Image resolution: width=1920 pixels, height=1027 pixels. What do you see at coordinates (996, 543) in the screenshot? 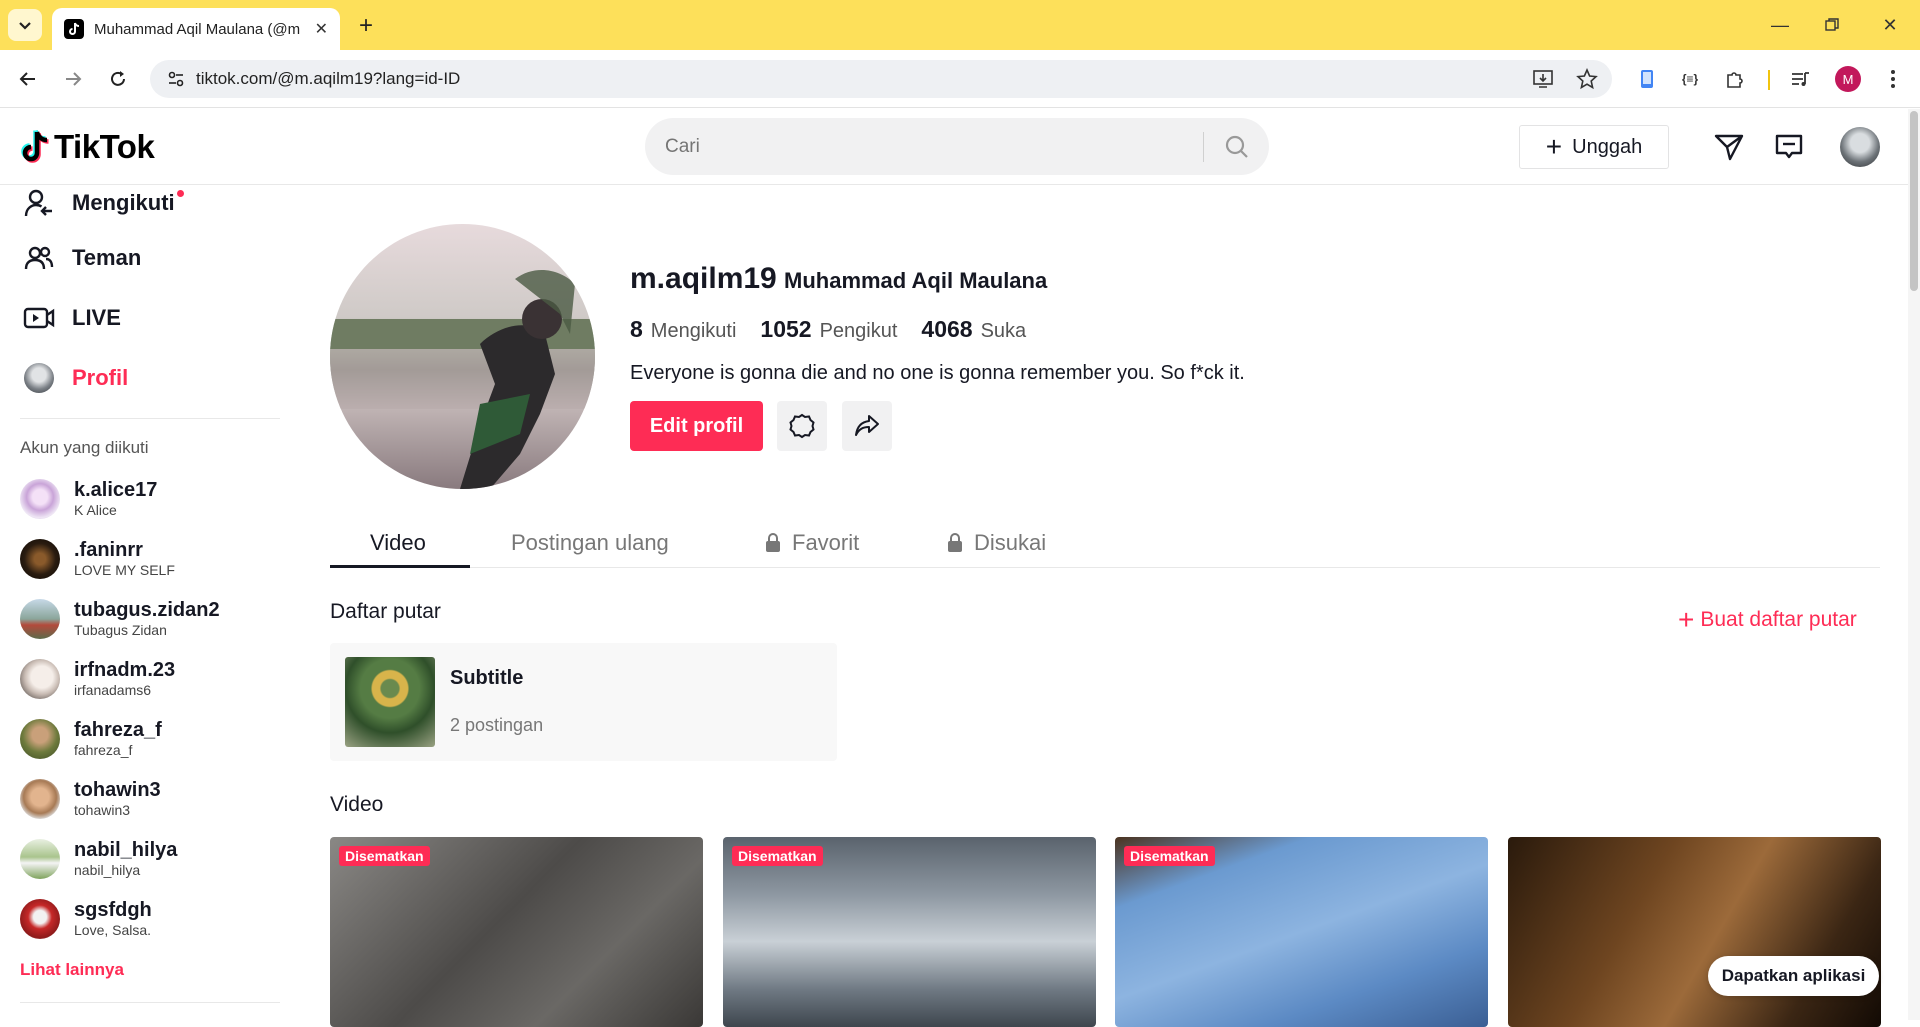
I see `tab-liked: Disukai` at bounding box center [996, 543].